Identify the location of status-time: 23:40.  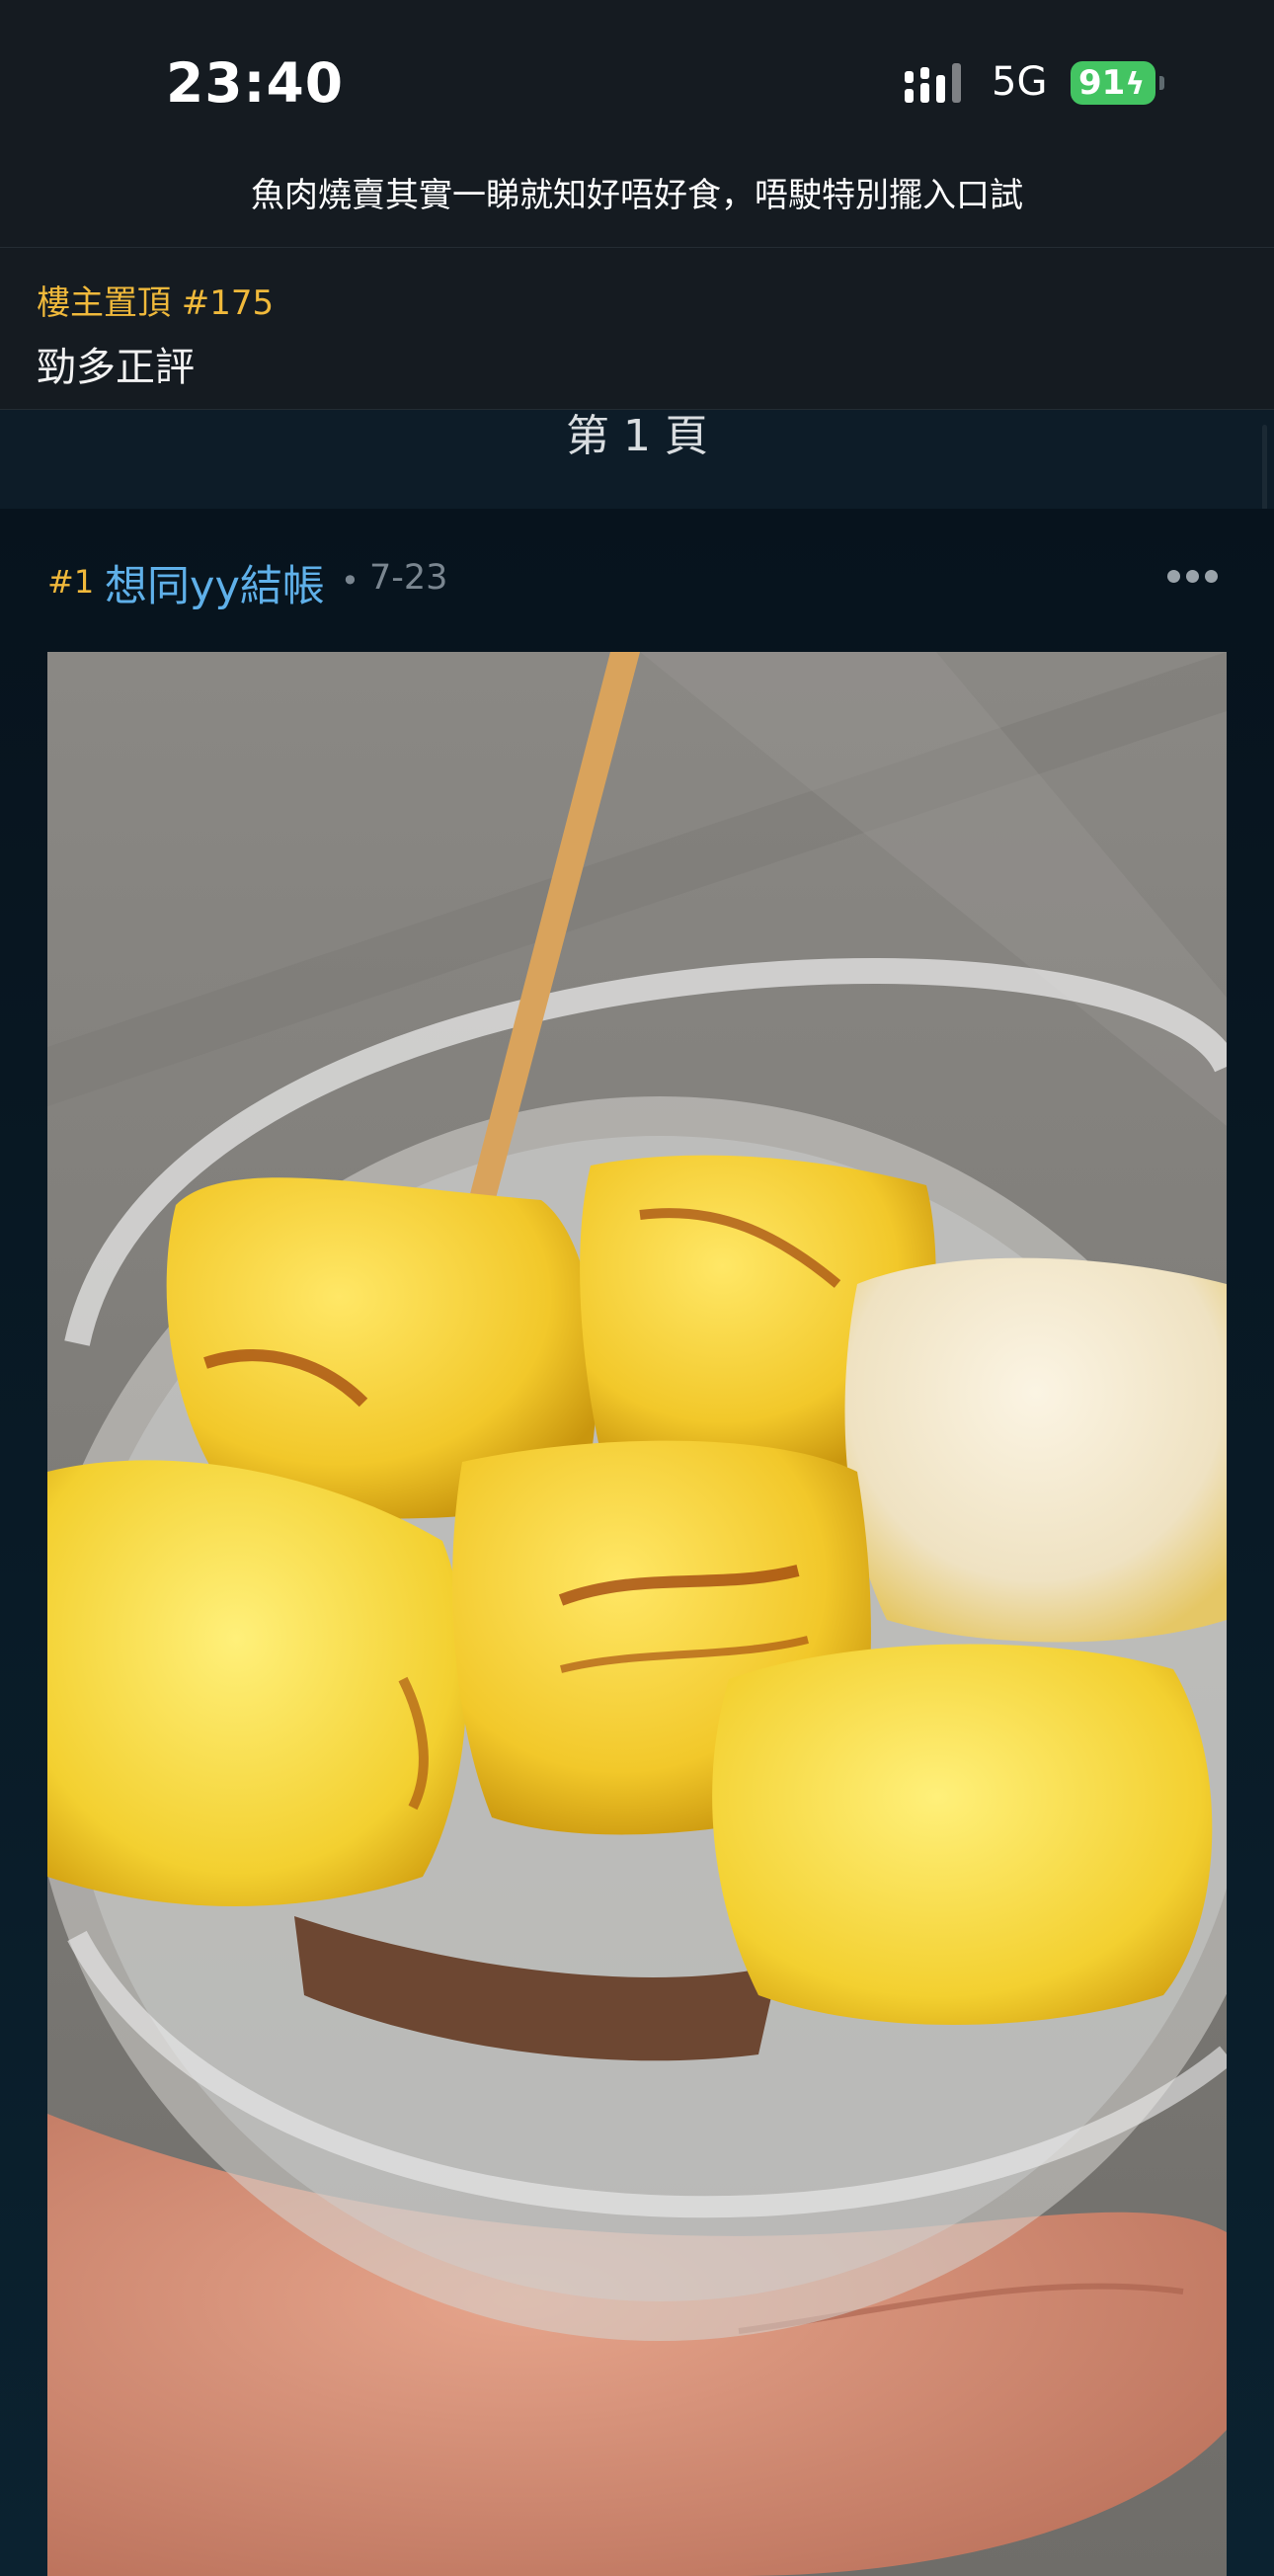
(256, 83).